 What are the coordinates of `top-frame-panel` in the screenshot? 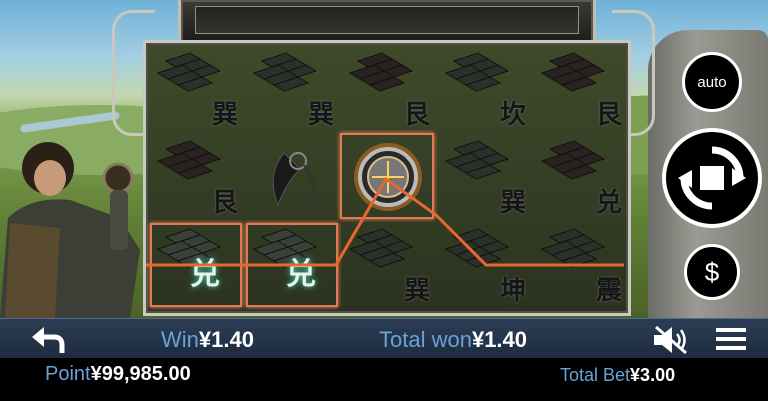 It's located at (387, 20).